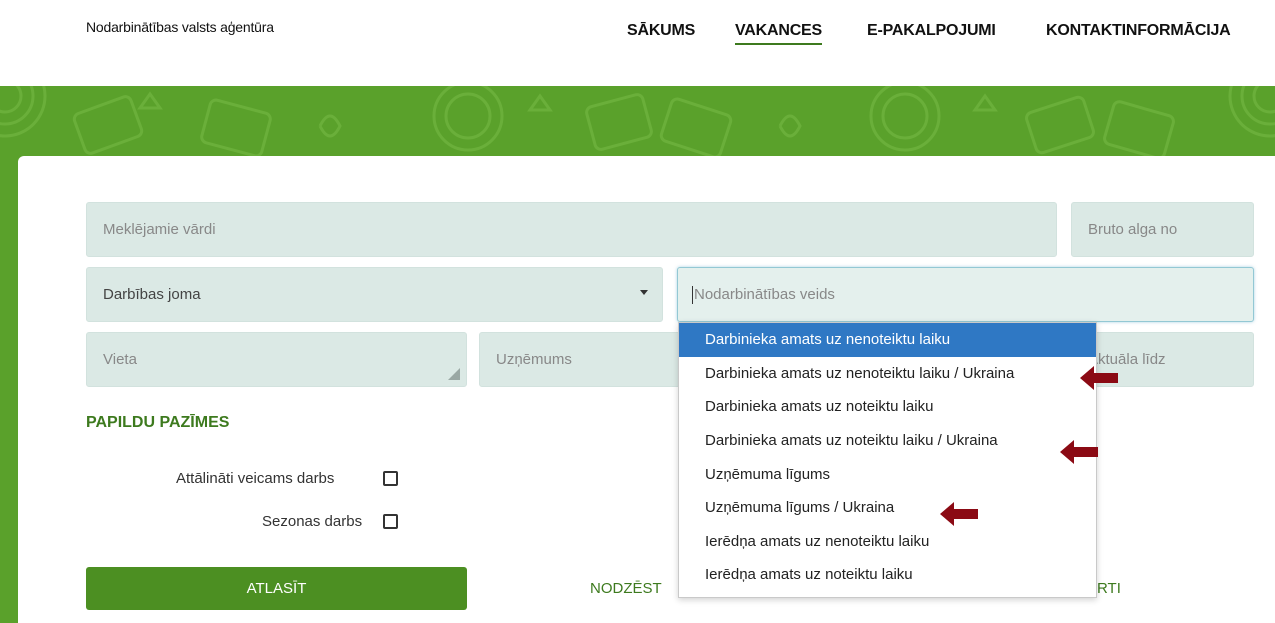 This screenshot has height=623, width=1275. I want to click on resize-handle-icon, so click(454, 374).